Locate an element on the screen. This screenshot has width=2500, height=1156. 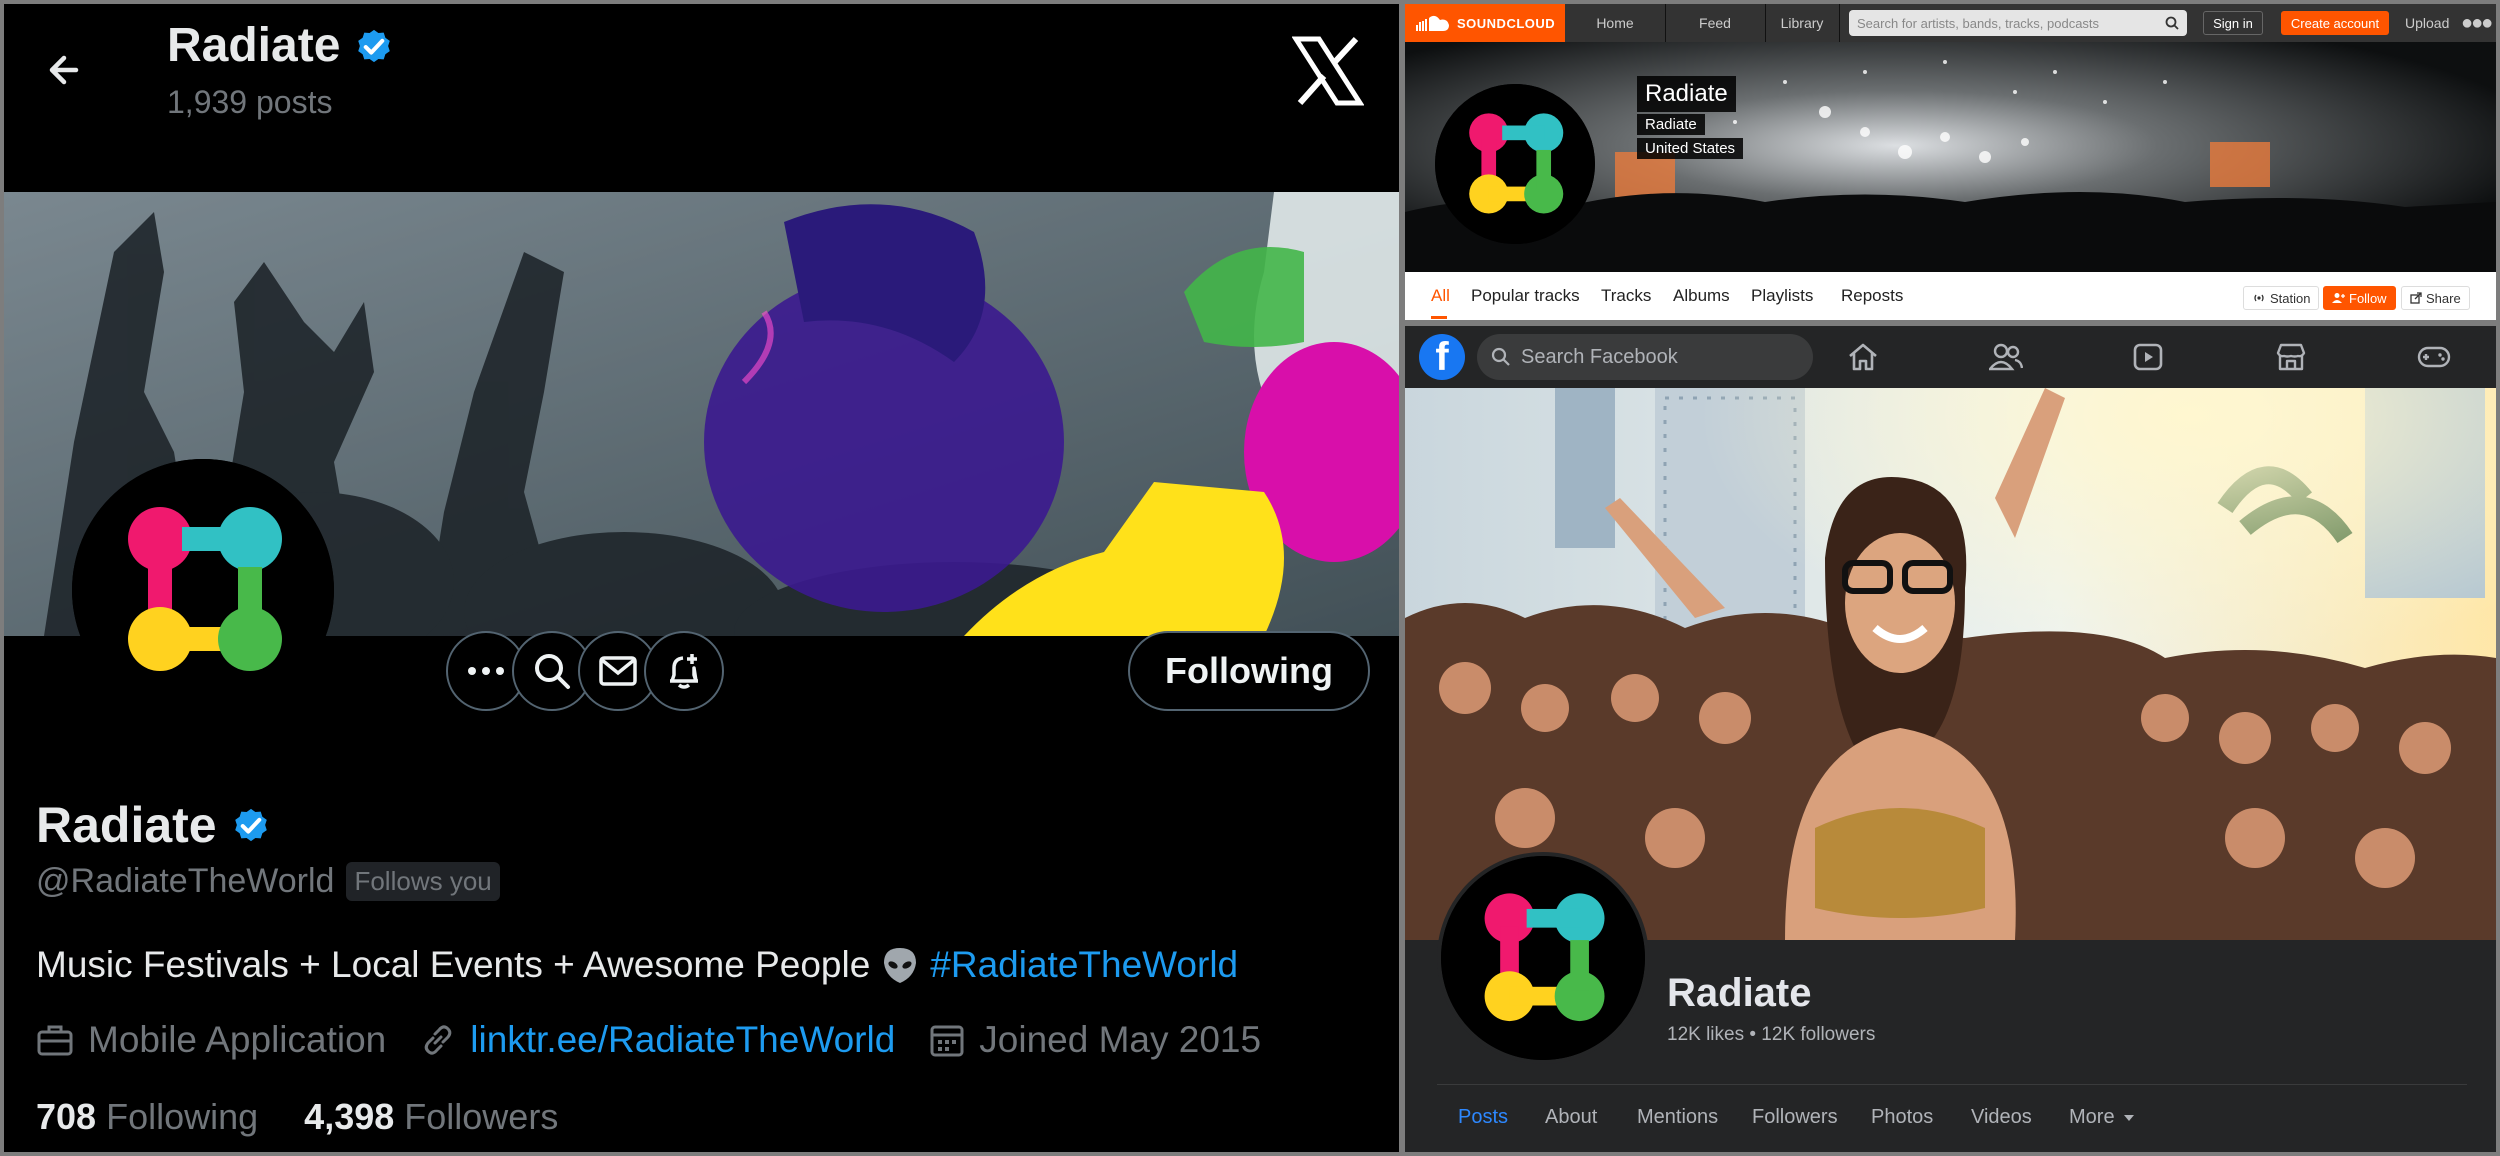
follows-you-badge: Follows you is located at coordinates (423, 881).